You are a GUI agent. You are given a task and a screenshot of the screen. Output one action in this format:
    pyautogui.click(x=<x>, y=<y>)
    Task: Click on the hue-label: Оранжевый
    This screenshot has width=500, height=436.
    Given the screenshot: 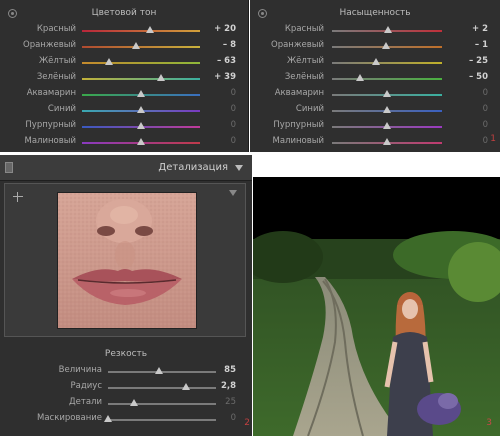 What is the action you would take?
    pyautogui.click(x=49, y=45)
    